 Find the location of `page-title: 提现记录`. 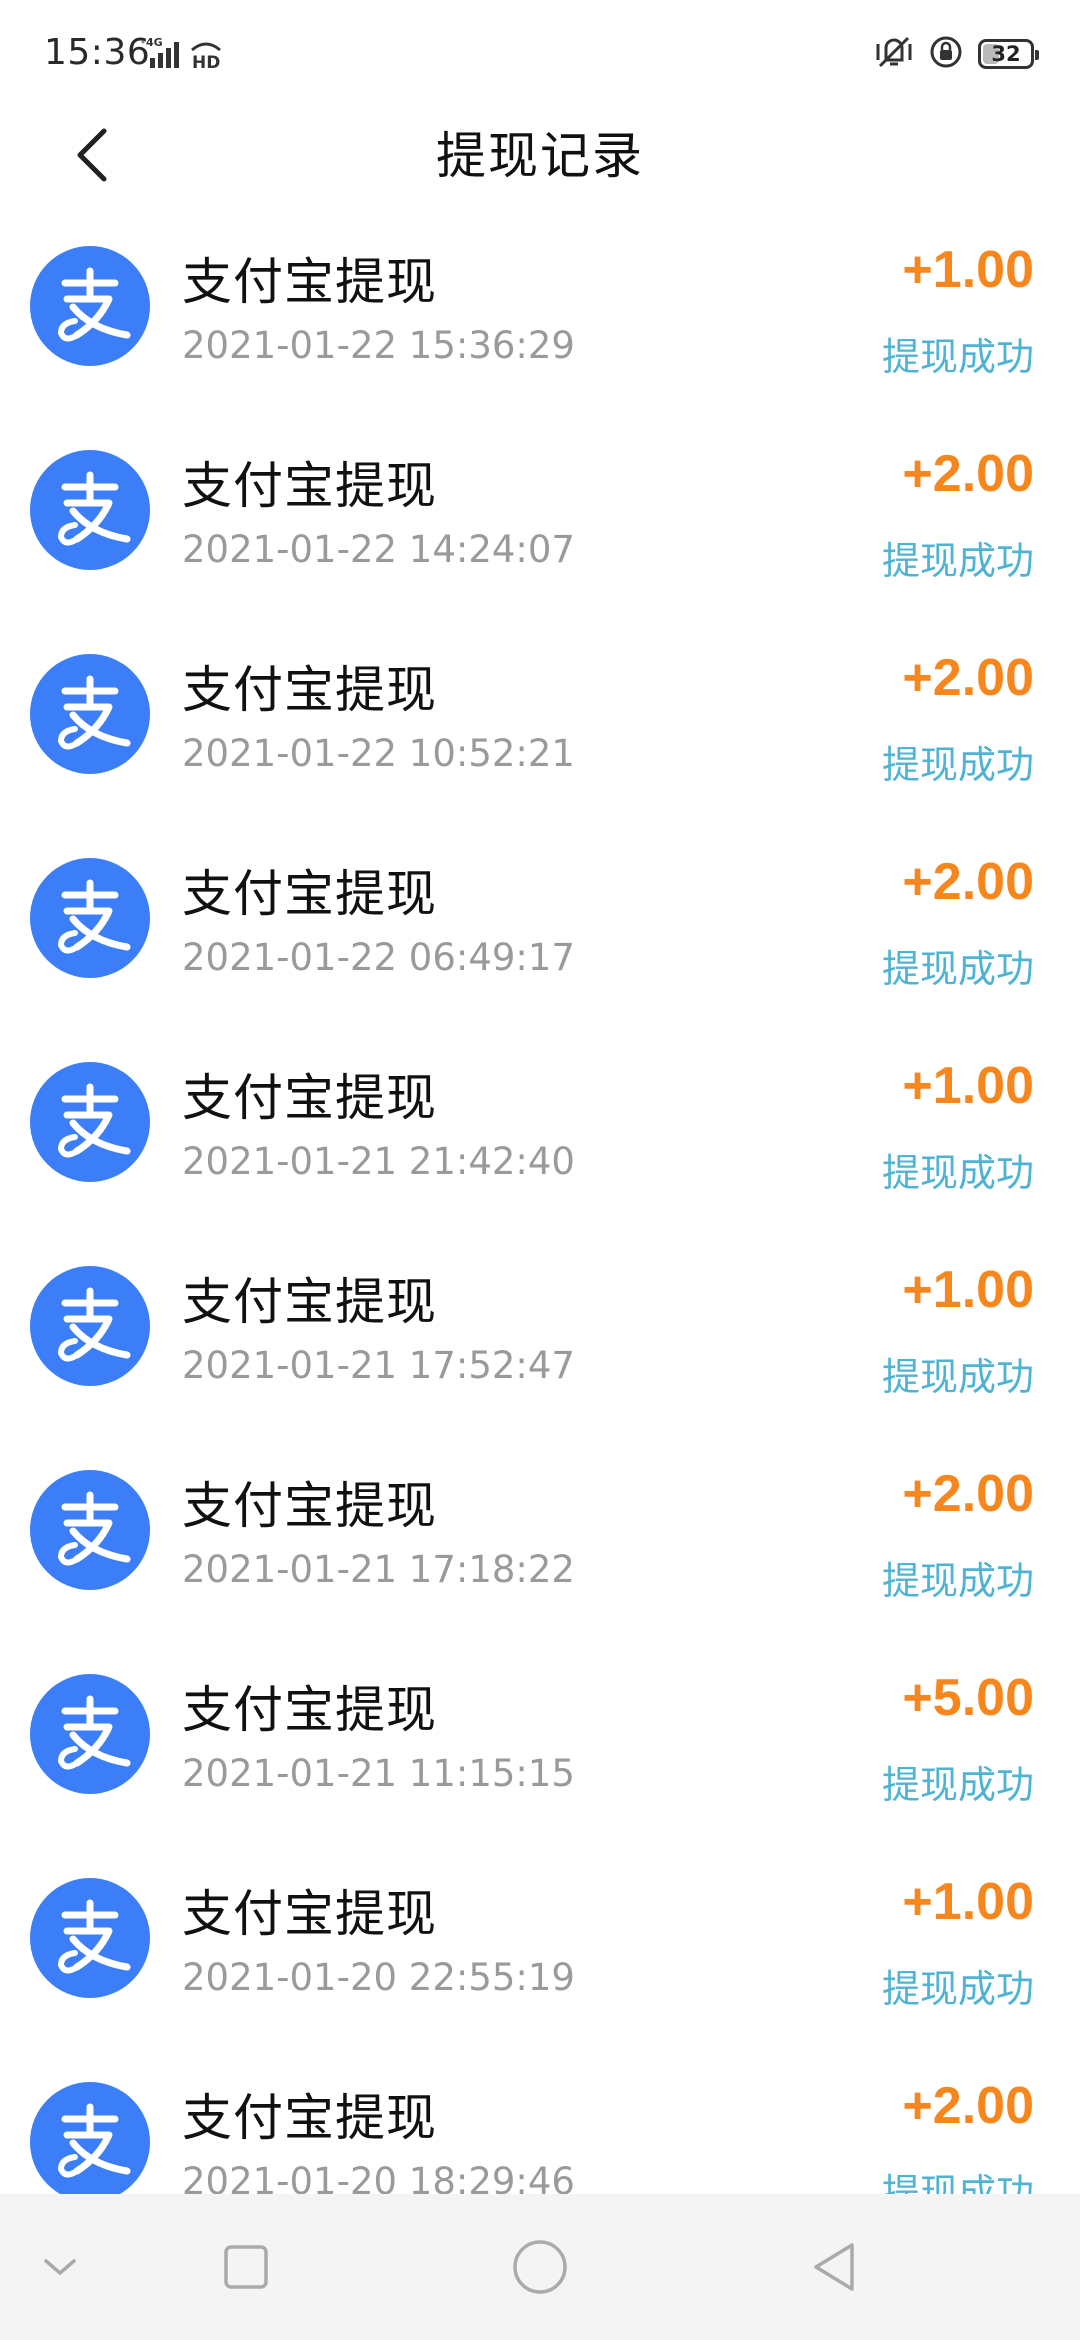

page-title: 提现记录 is located at coordinates (540, 156).